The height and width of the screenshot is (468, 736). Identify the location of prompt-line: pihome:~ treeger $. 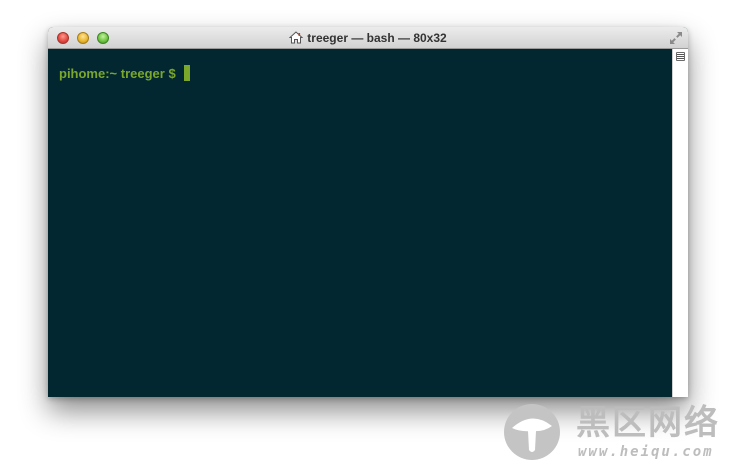
(124, 73).